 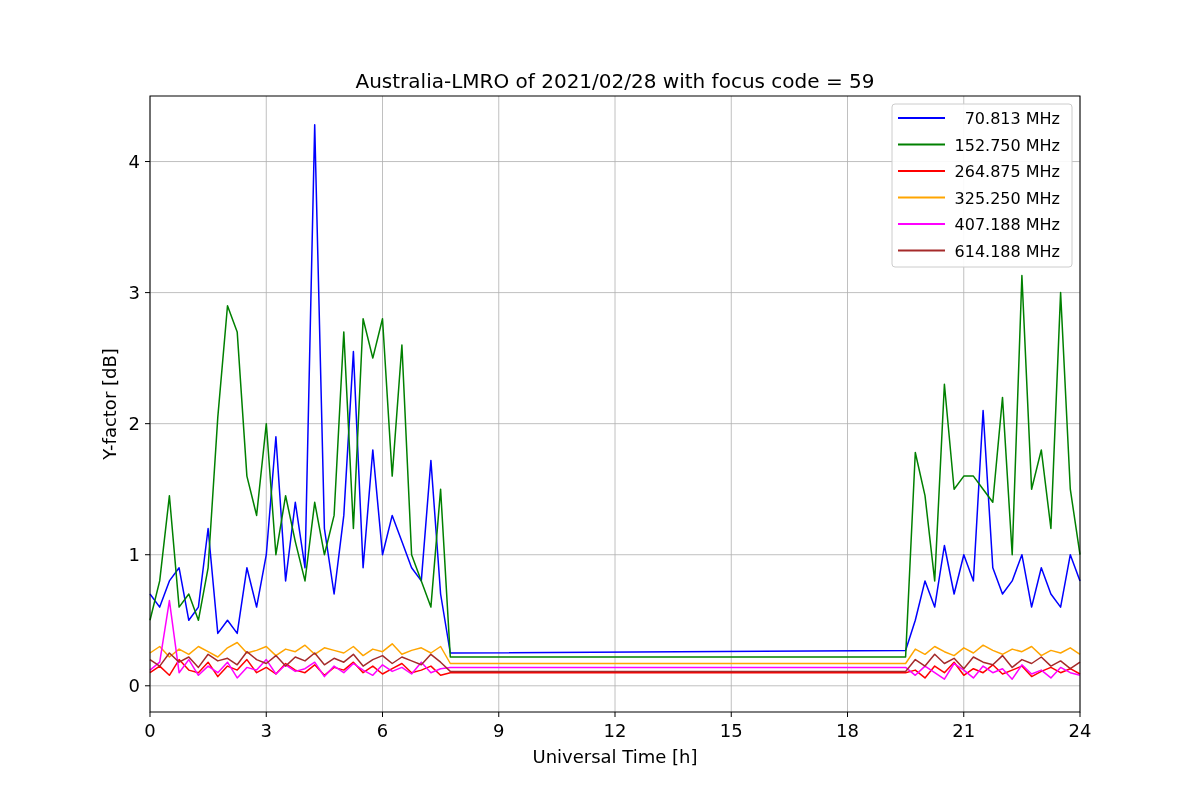 I want to click on legend-label: 614.188 MHz, so click(x=1007, y=251).